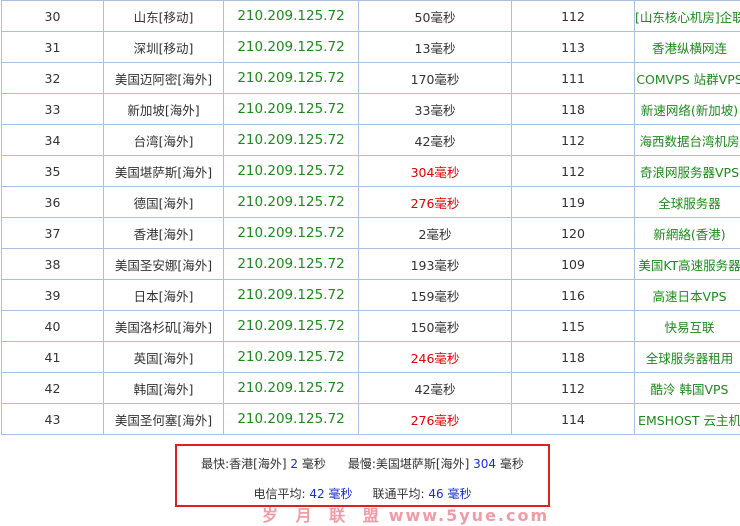 The image size is (740, 526). Describe the element at coordinates (687, 388) in the screenshot. I see `row-provider: 酷泠 韩国VPS` at that location.